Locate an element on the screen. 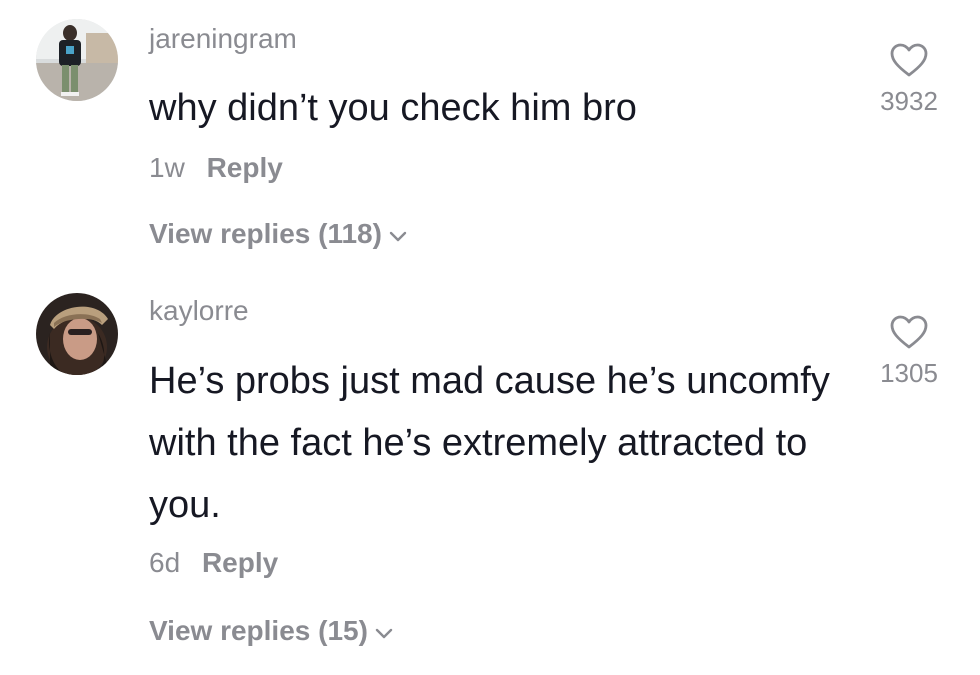 The height and width of the screenshot is (675, 980). like-count: 3932 is located at coordinates (909, 101).